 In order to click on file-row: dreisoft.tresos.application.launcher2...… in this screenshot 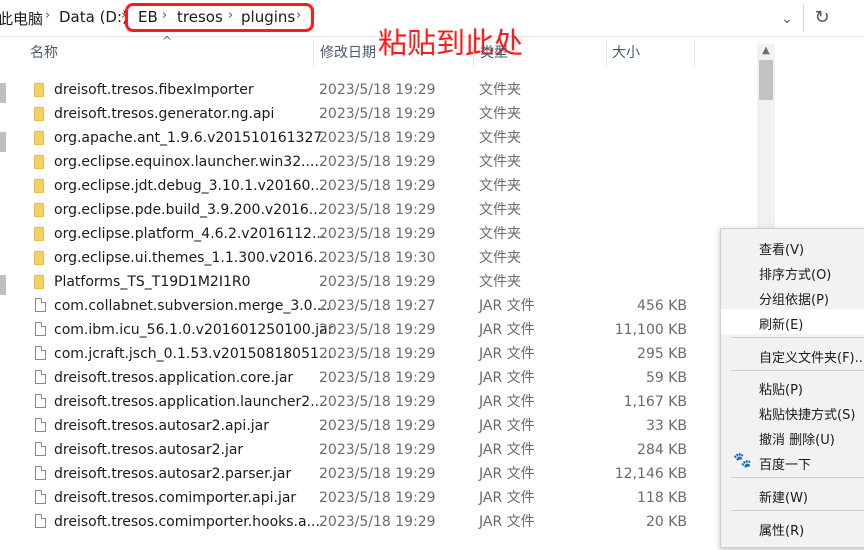, I will do `click(380, 402)`.